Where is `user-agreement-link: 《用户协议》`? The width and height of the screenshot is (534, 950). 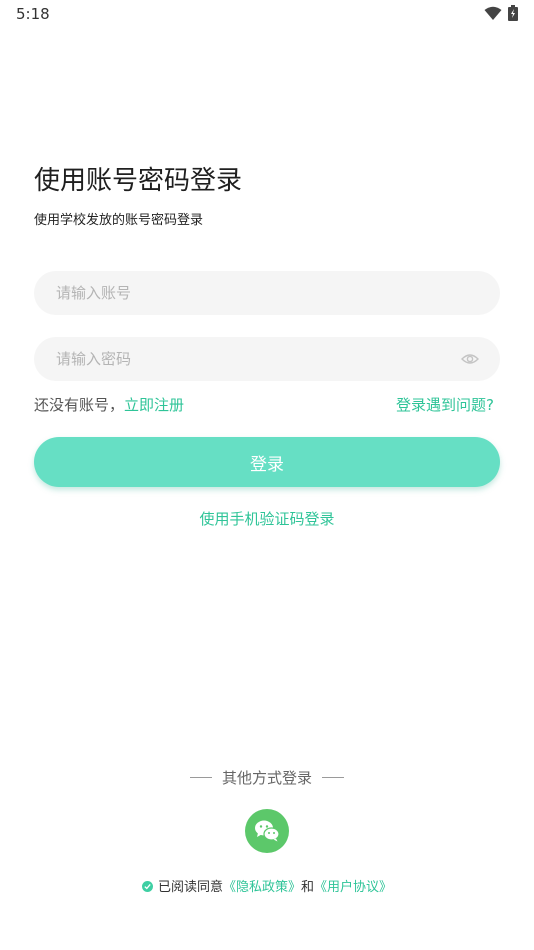 user-agreement-link: 《用户协议》 is located at coordinates (353, 887).